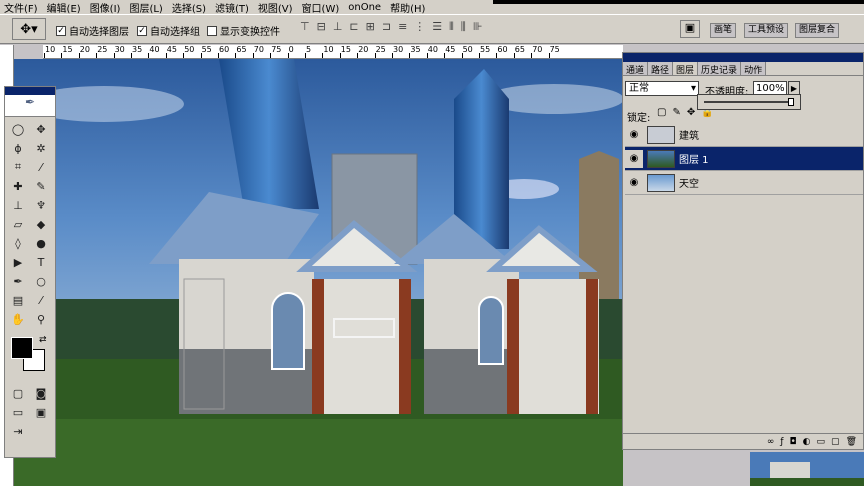  I want to click on menu-view: 视图(V), so click(275, 7).